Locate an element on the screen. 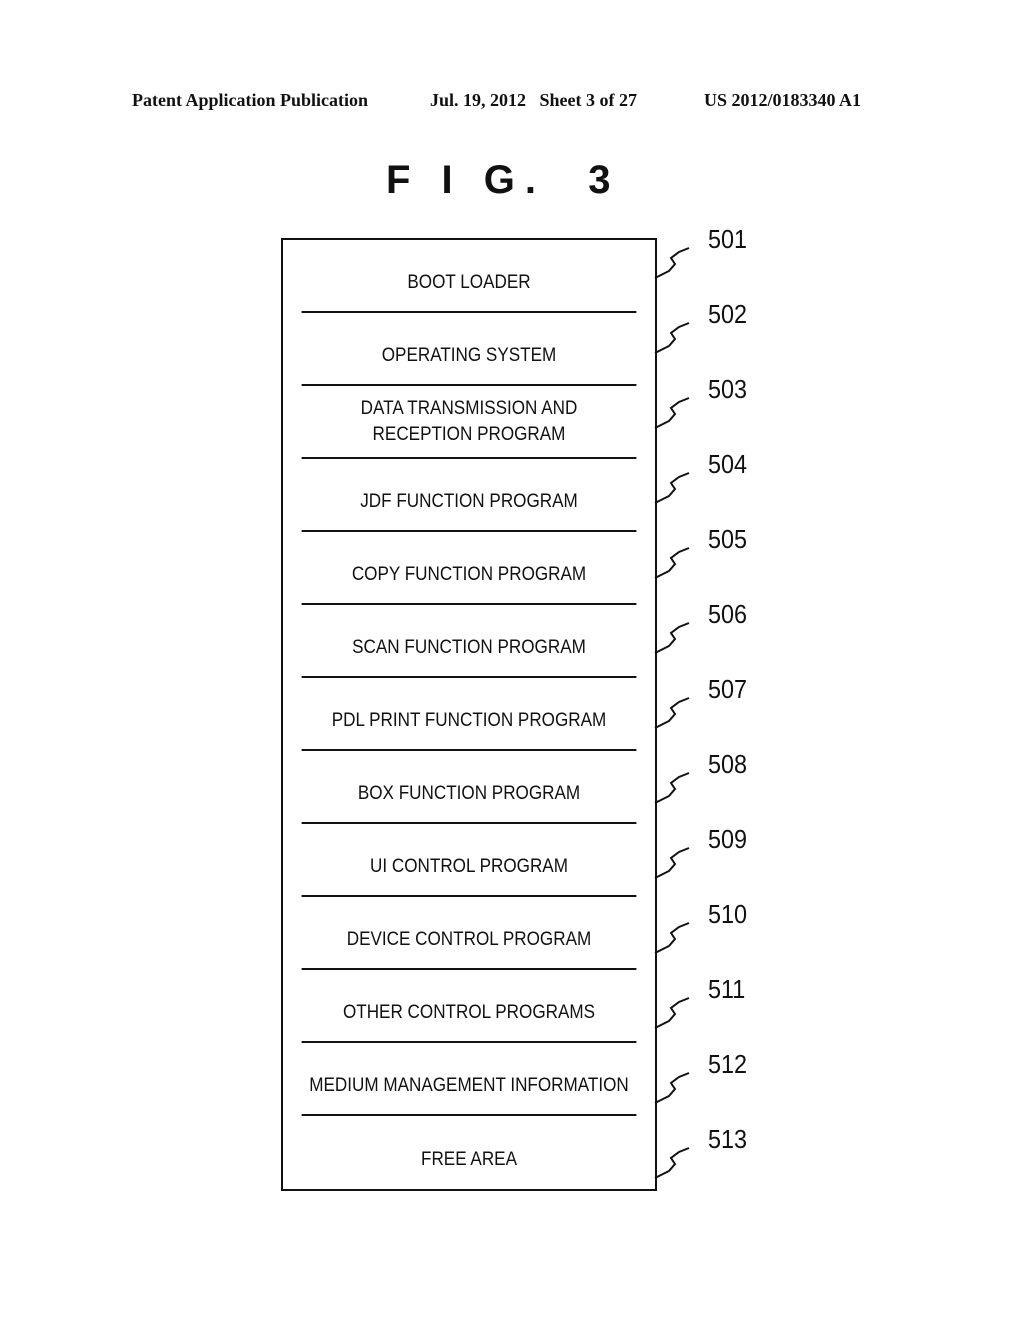 The image size is (1024, 1320). layer-label: FREE AREA is located at coordinates (469, 1159).